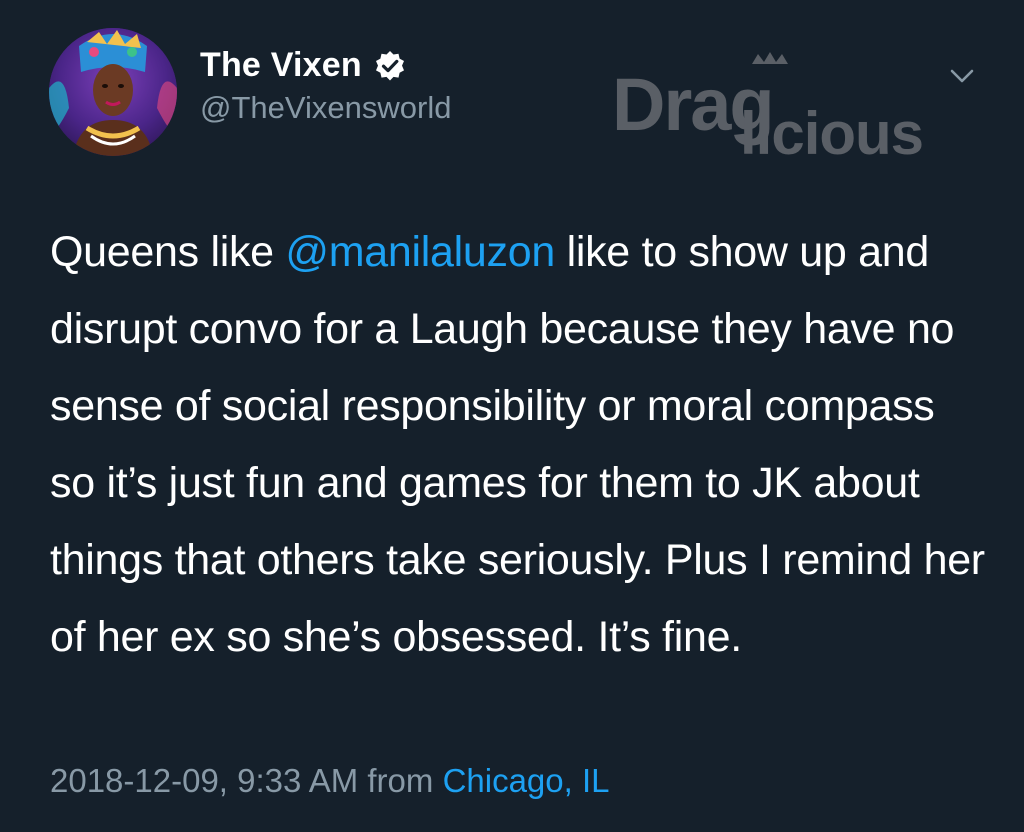 This screenshot has width=1024, height=832. I want to click on timestamp: 2018-12-09, 9:33 AM, so click(204, 780).